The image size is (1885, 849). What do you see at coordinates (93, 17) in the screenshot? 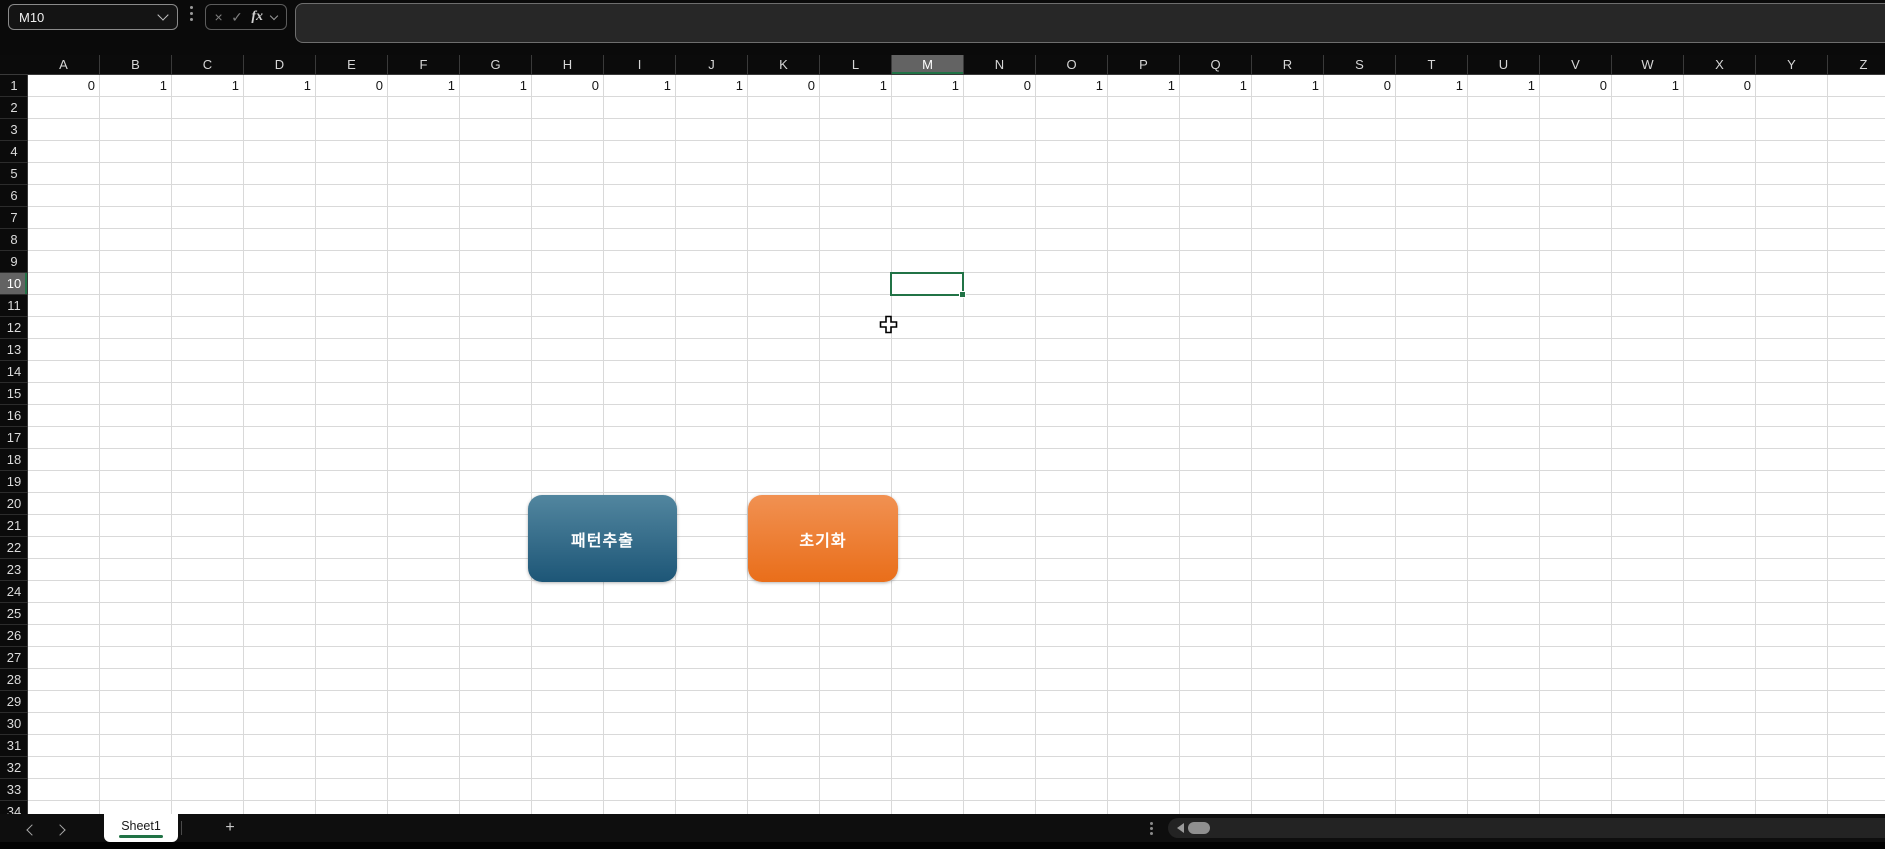
I see `name-box: M10` at bounding box center [93, 17].